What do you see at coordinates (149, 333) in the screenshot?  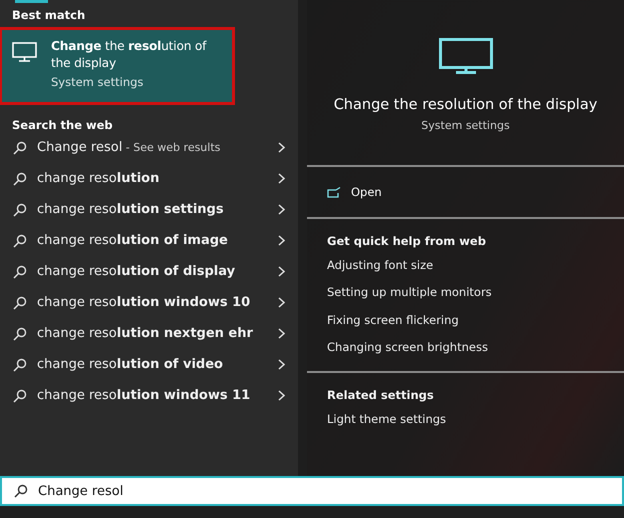 I see `web-suggestion: change resolution nextgen ehr` at bounding box center [149, 333].